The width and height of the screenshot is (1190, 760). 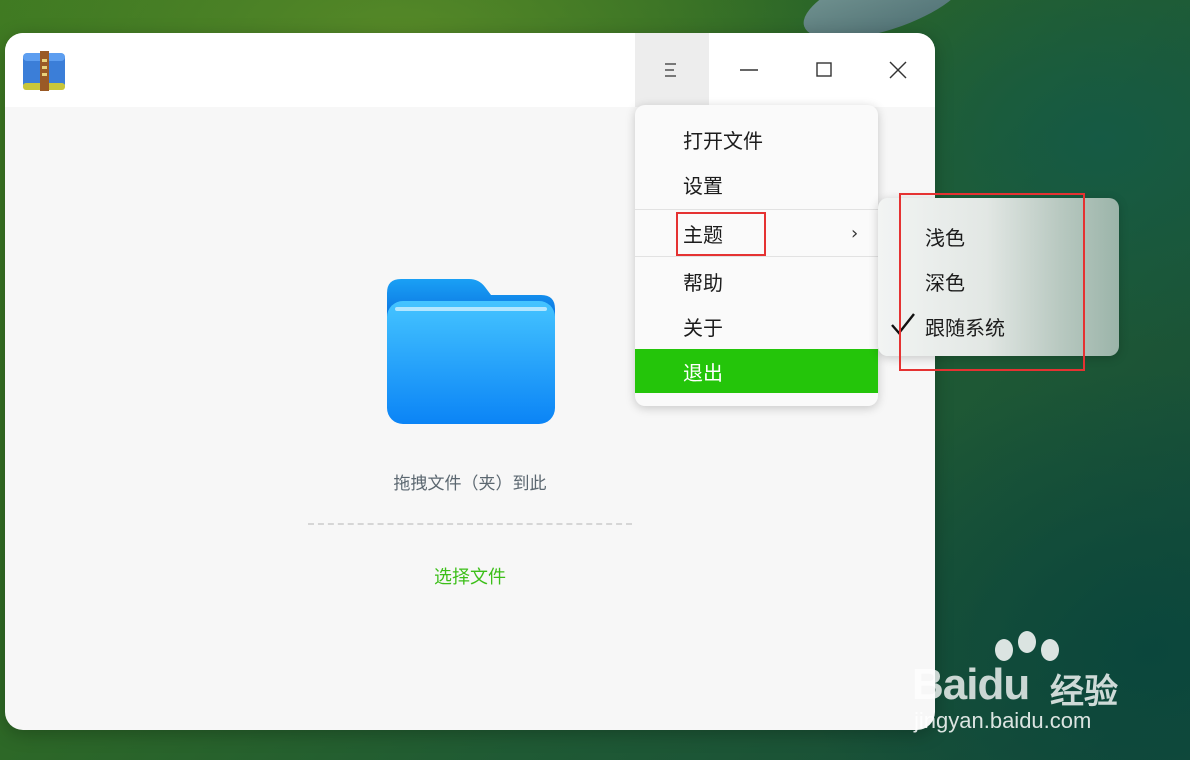 What do you see at coordinates (721, 234) in the screenshot?
I see `annotation-box-theme` at bounding box center [721, 234].